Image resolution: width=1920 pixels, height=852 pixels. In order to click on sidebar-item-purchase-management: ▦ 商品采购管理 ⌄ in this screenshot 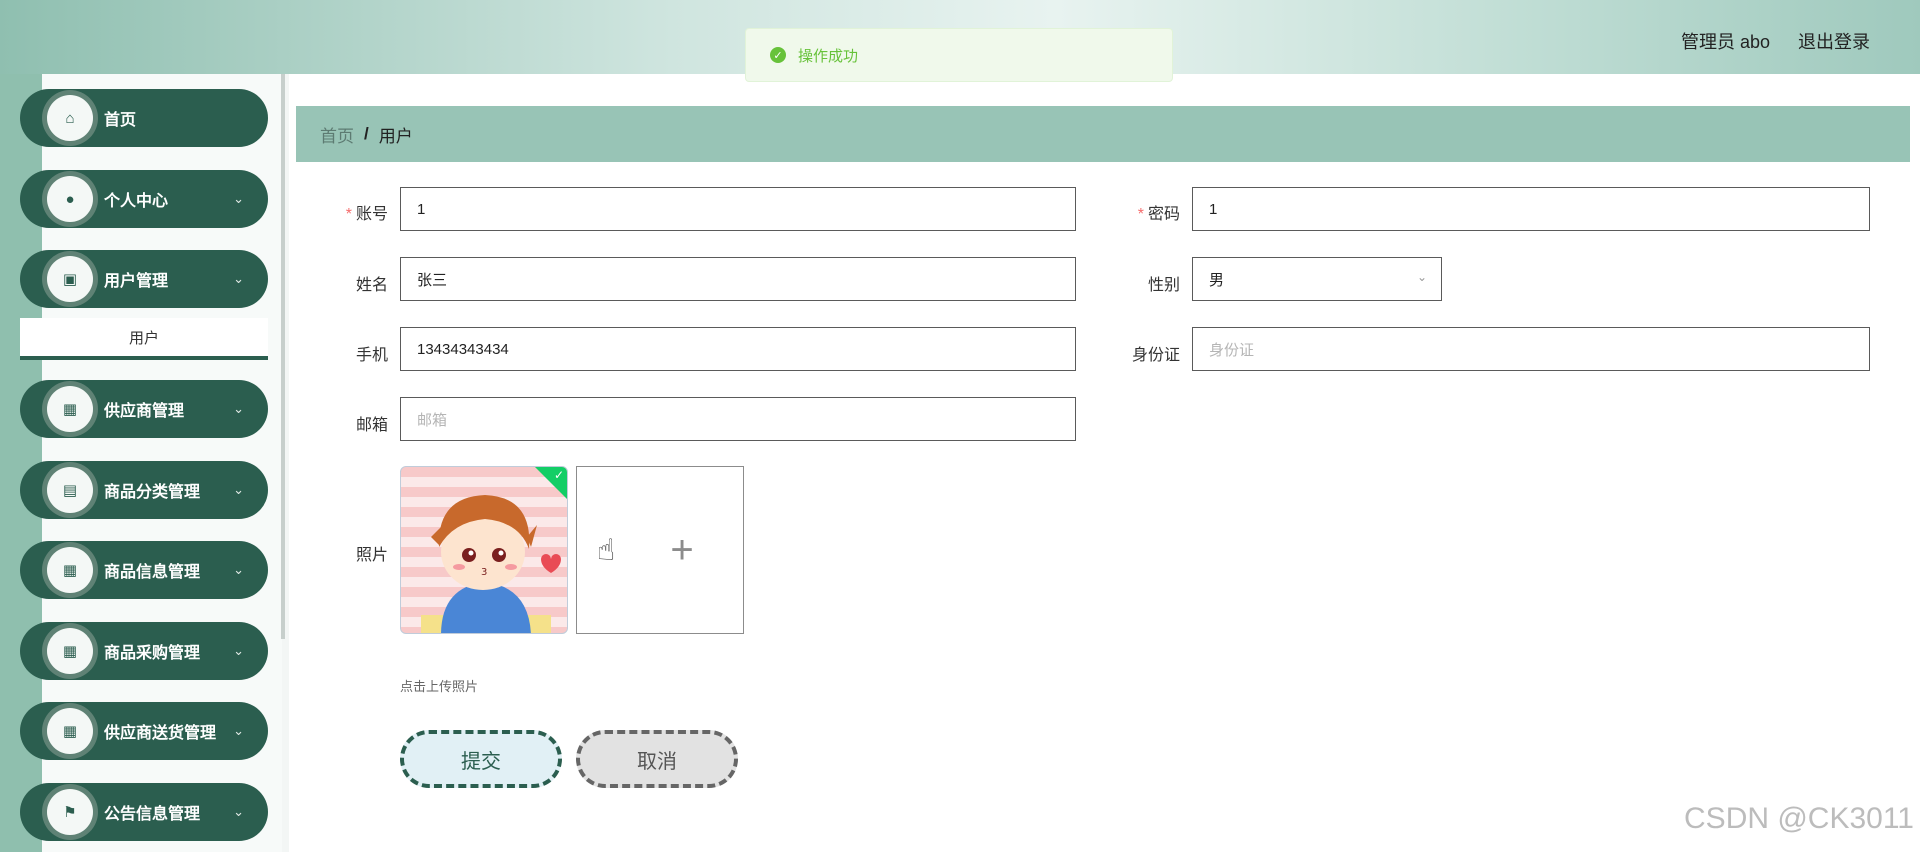, I will do `click(144, 651)`.